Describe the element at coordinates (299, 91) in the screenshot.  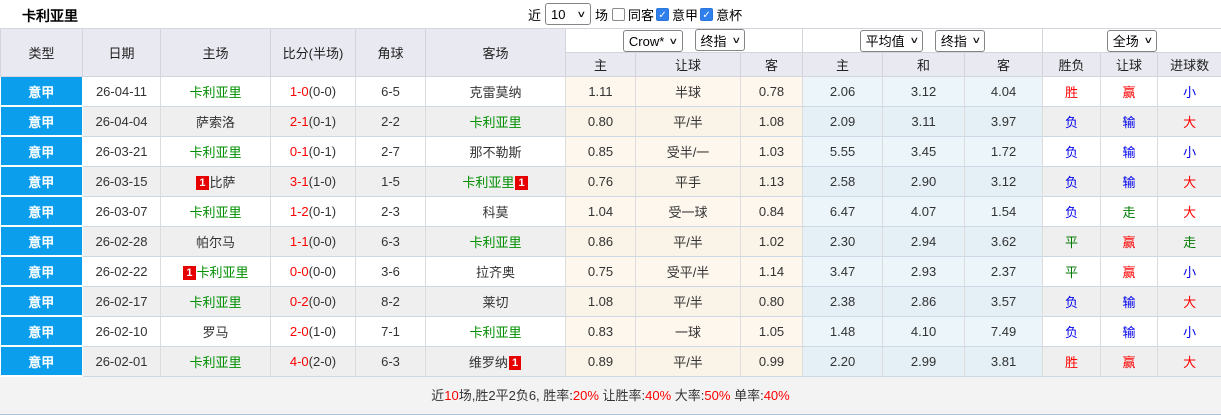
I see `score-fulltime: 1-0` at that location.